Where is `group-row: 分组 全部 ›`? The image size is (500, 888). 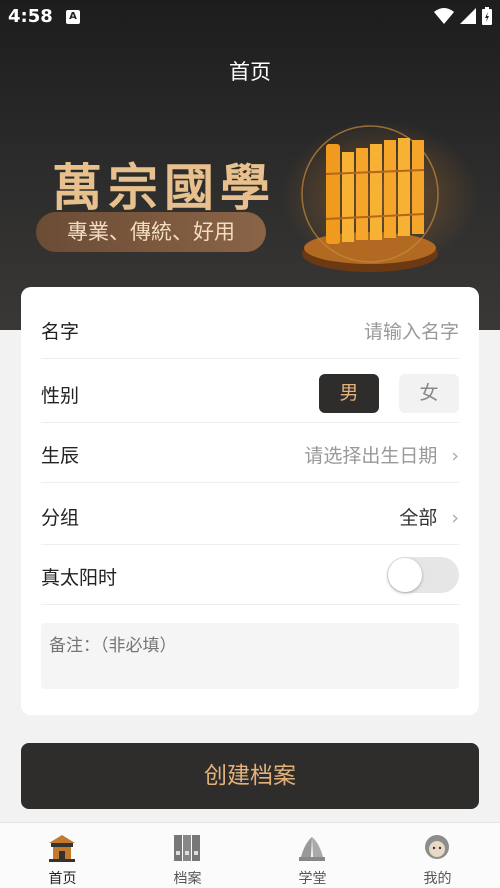
group-row: 分组 全部 › is located at coordinates (250, 515).